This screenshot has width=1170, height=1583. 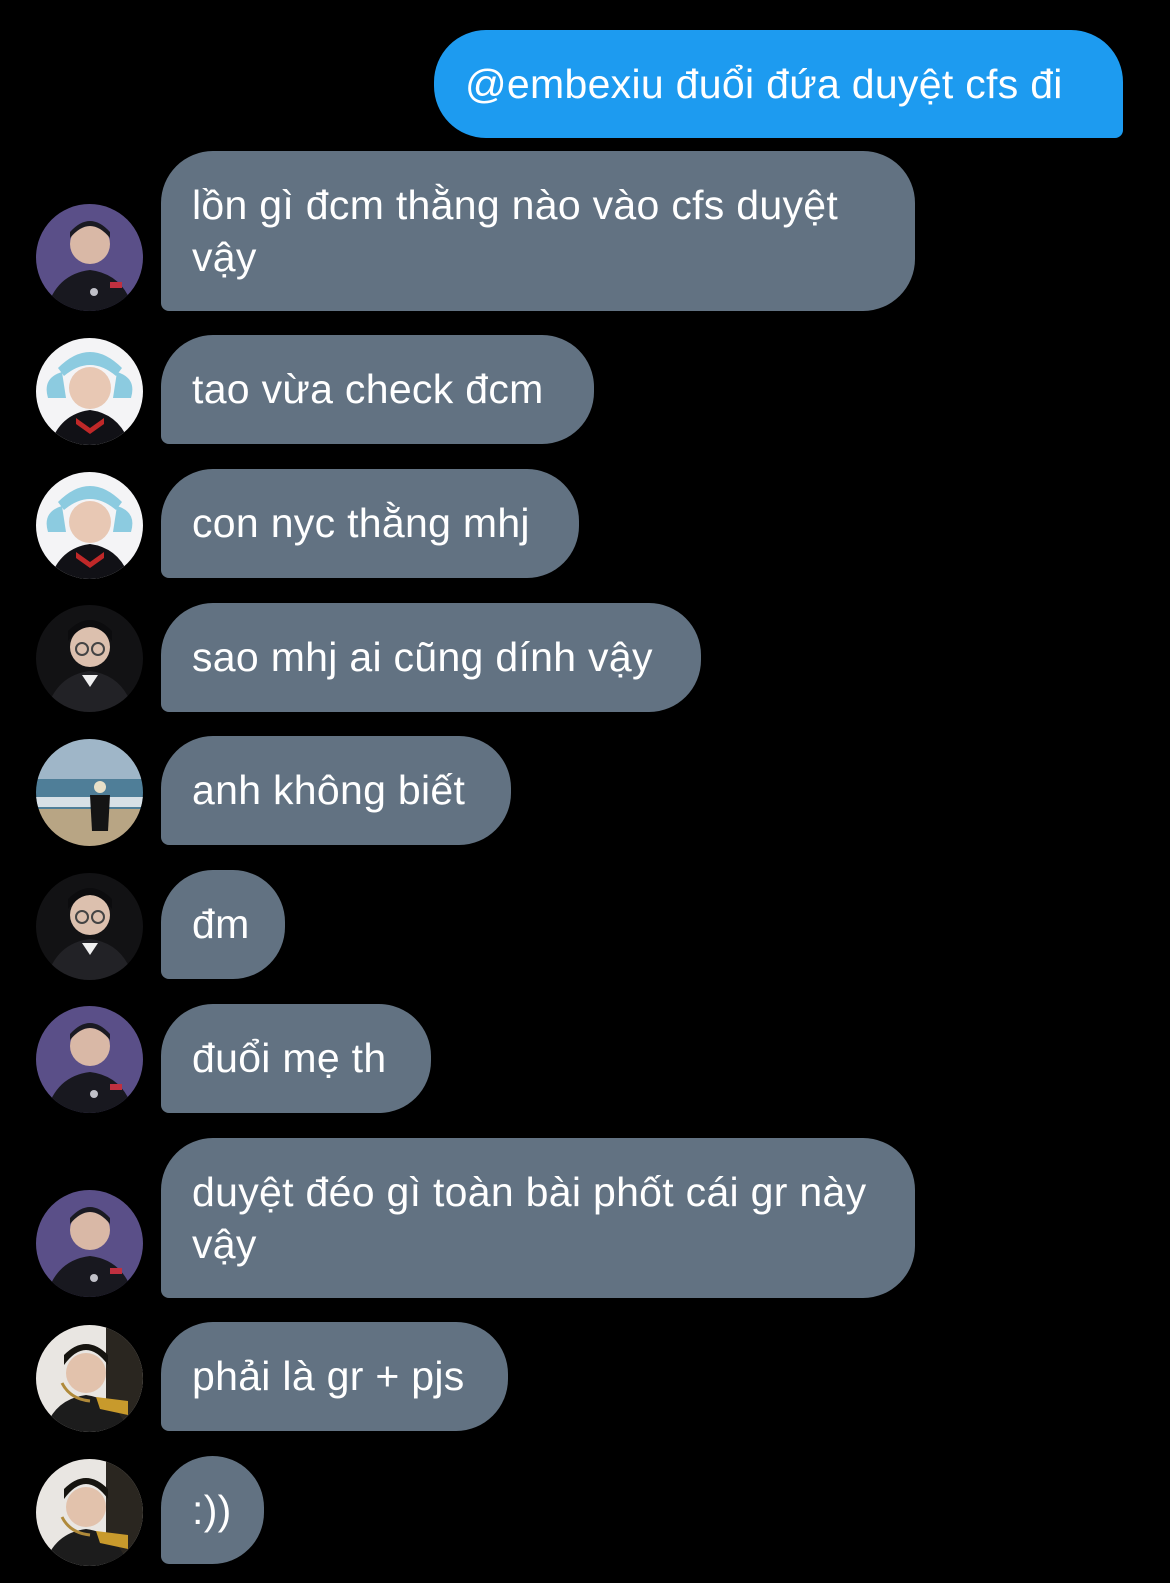 I want to click on message-bubble-incoming: phải là gr + pjs, so click(x=334, y=1376).